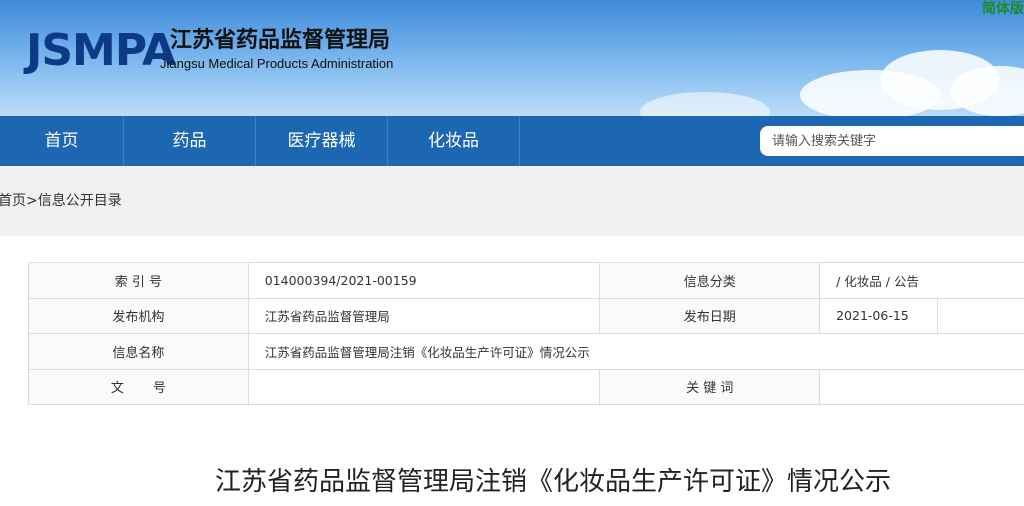 This screenshot has width=1024, height=506. What do you see at coordinates (424, 280) in the screenshot?
I see `index-number-value: 014000394/2021-00159` at bounding box center [424, 280].